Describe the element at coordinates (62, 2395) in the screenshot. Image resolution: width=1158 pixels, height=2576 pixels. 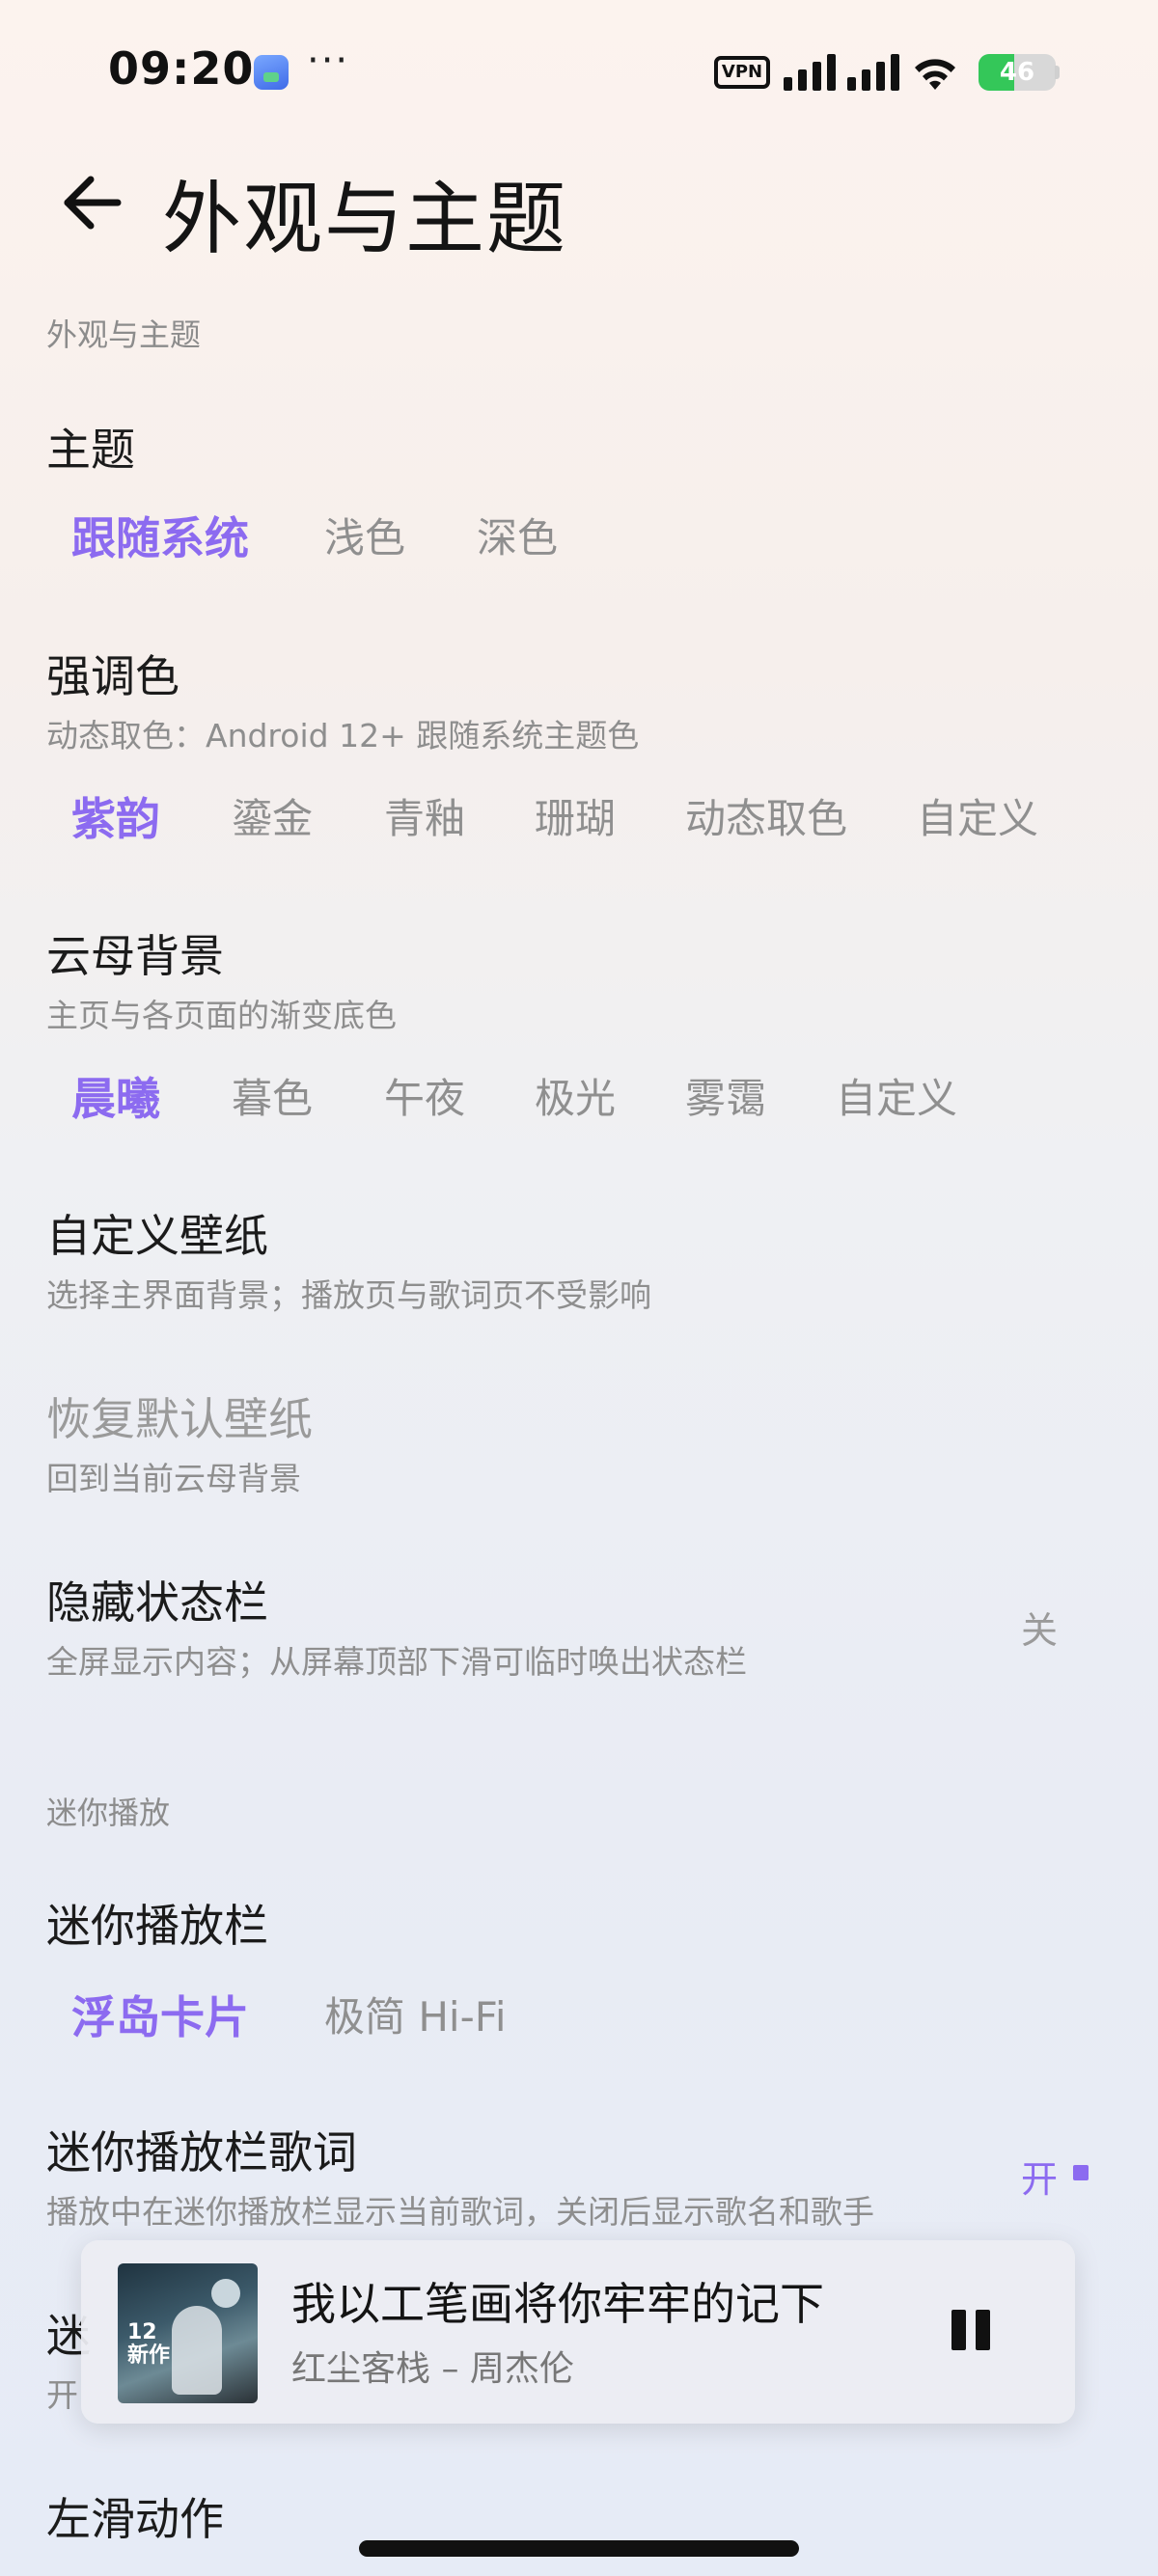
I see `partial-row-subtitle: 开` at that location.